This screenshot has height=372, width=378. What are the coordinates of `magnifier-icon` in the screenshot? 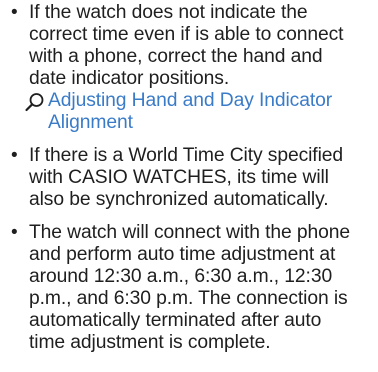 It's located at (34, 102).